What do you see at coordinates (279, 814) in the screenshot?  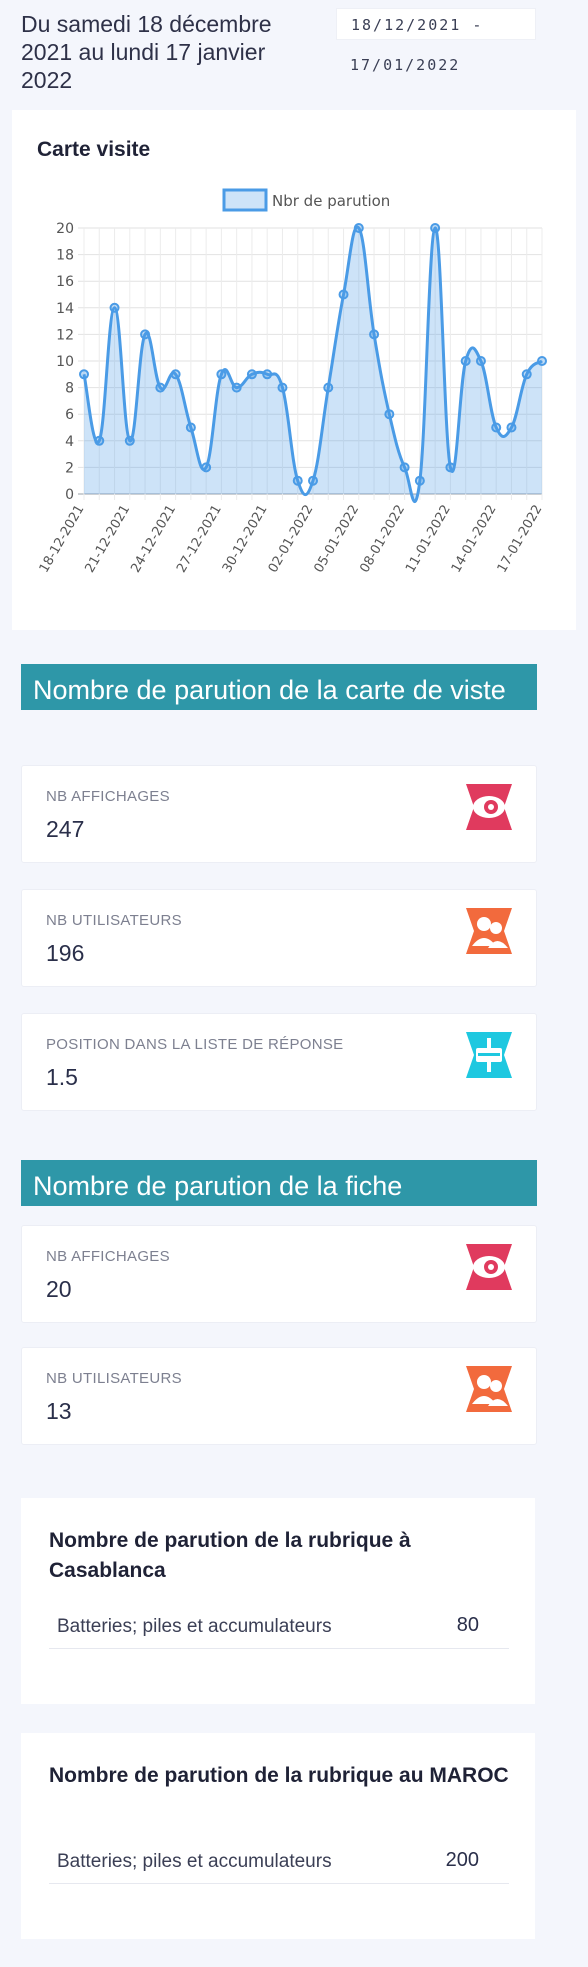 I see `stat-card-affichages-carte: NB AFFICHAGES 247` at bounding box center [279, 814].